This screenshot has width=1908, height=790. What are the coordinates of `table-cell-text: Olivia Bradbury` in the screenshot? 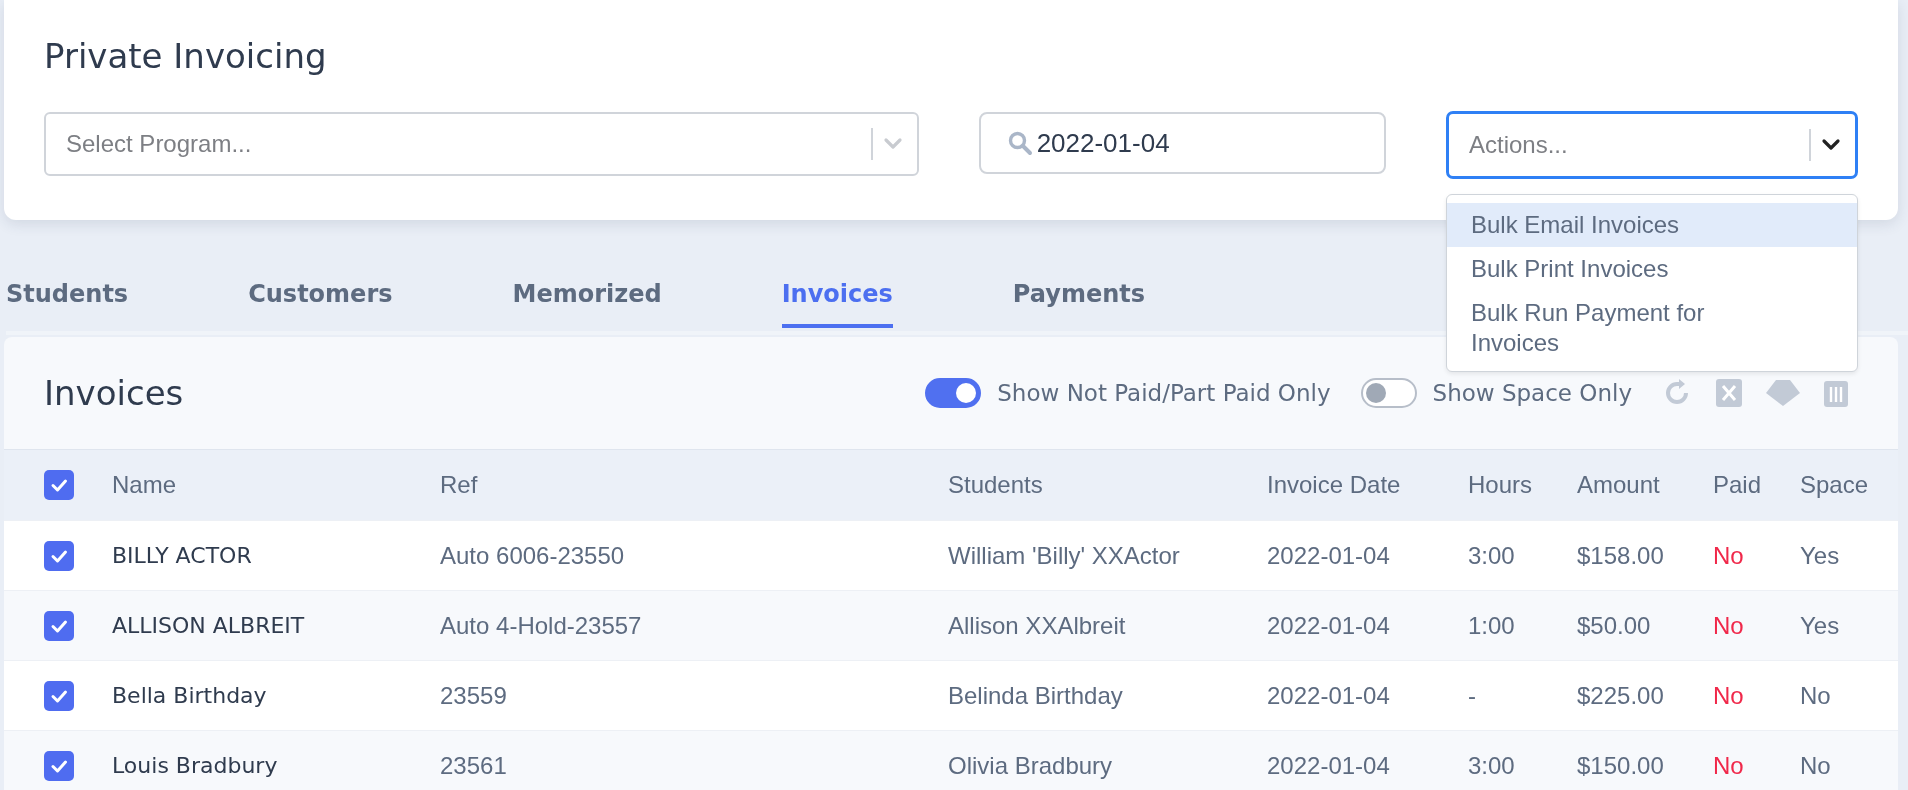 It's located at (1031, 765).